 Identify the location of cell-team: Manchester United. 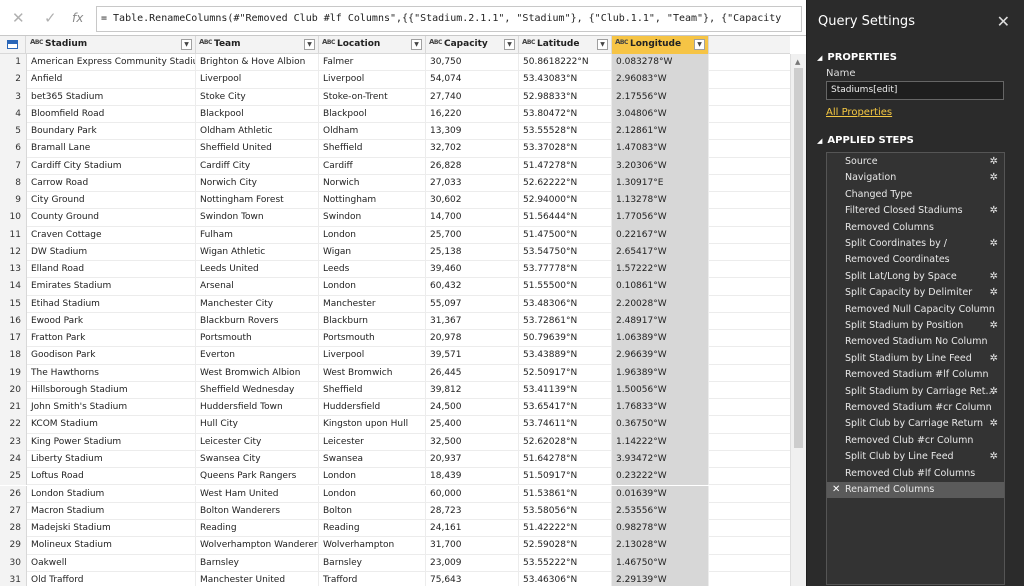
(257, 578).